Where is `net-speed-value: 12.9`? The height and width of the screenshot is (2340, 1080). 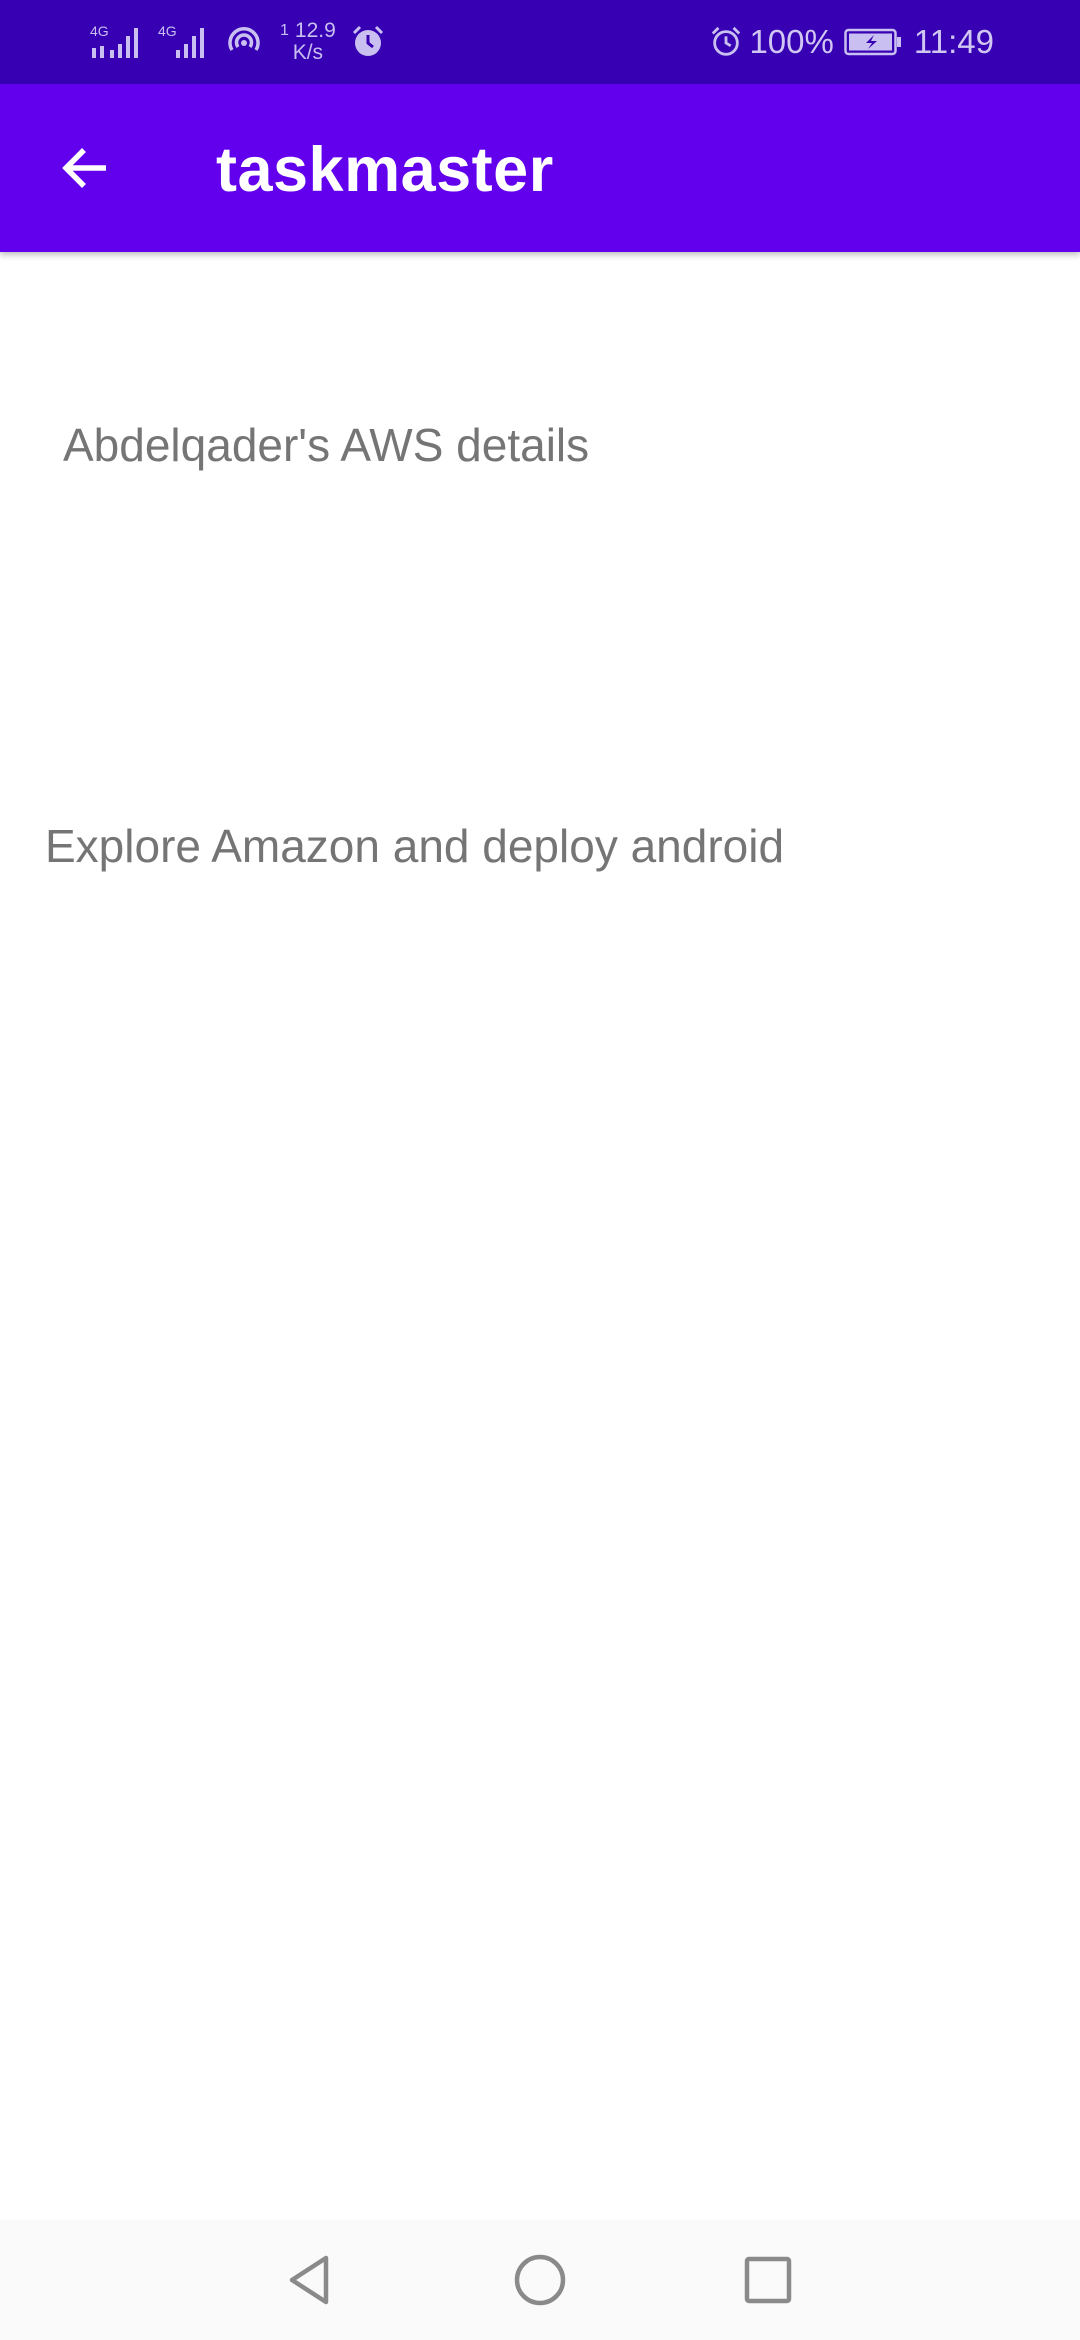 net-speed-value: 12.9 is located at coordinates (315, 30).